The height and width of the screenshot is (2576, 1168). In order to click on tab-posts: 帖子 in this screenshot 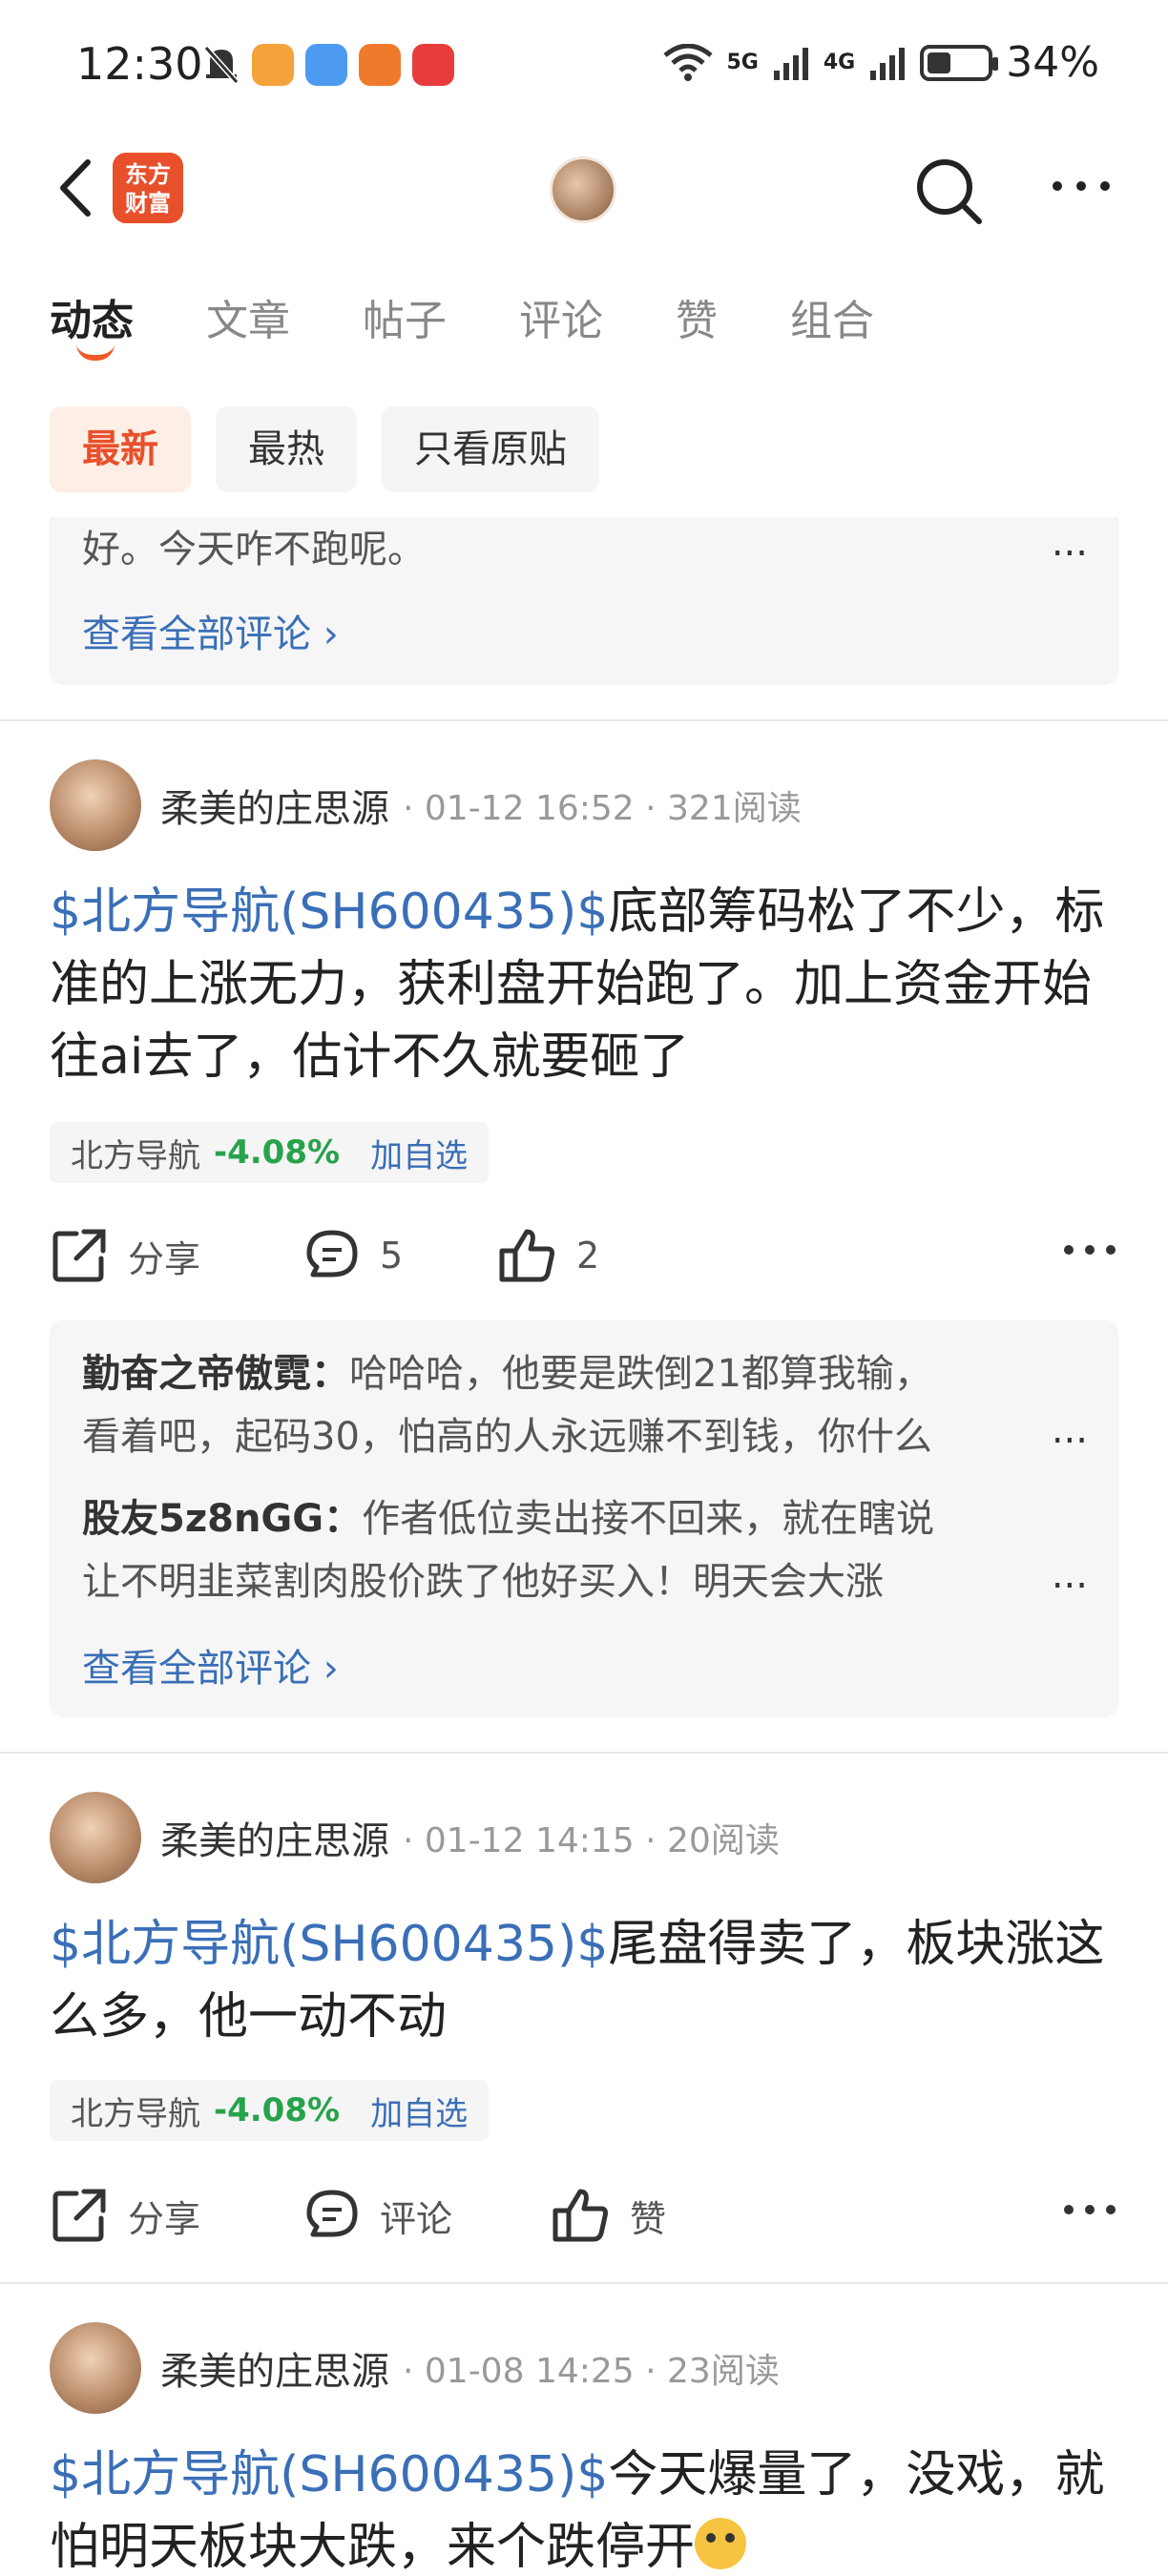, I will do `click(405, 316)`.